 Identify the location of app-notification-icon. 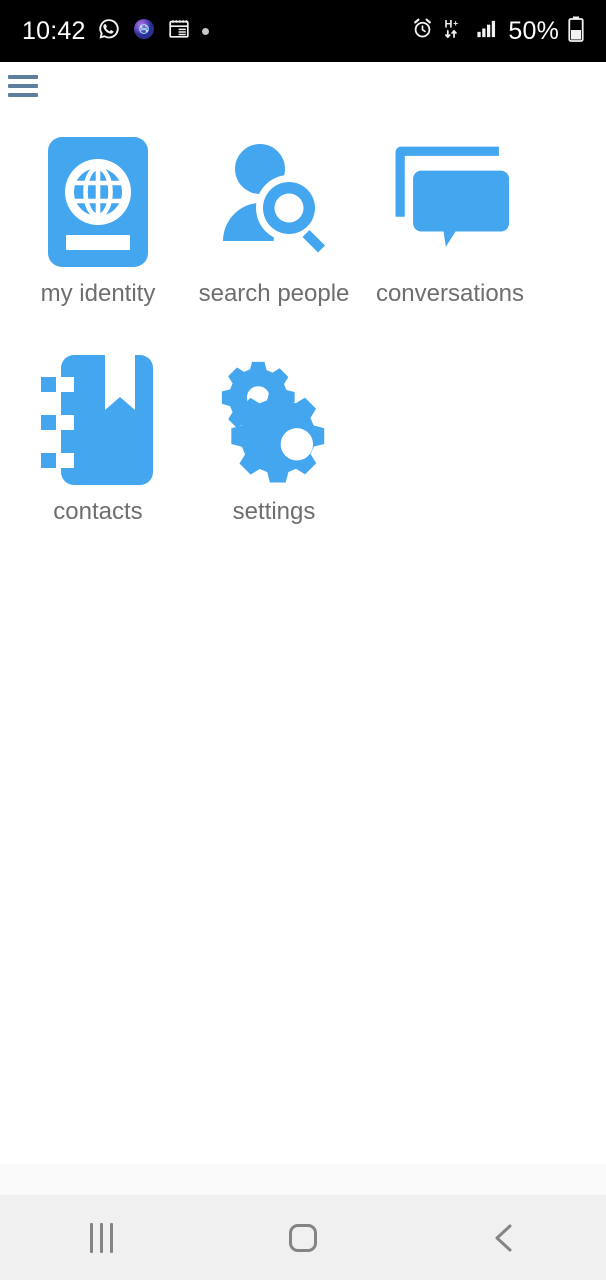
(144, 31).